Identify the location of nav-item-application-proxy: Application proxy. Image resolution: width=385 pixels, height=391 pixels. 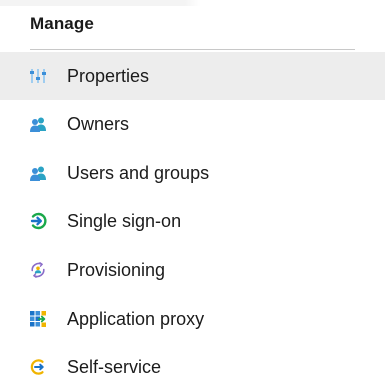
(192, 319).